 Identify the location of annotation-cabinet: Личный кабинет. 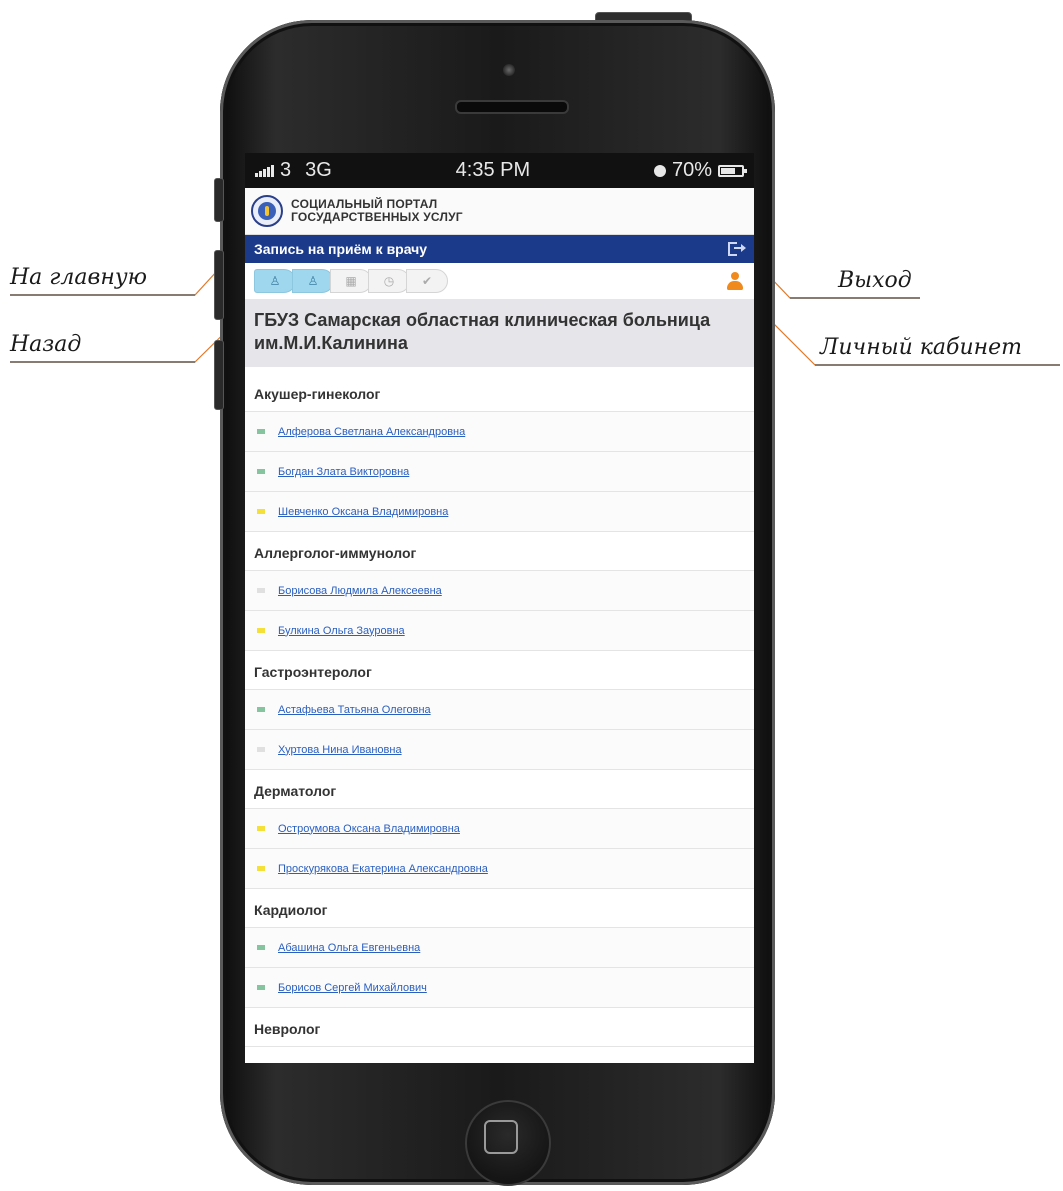
(921, 347).